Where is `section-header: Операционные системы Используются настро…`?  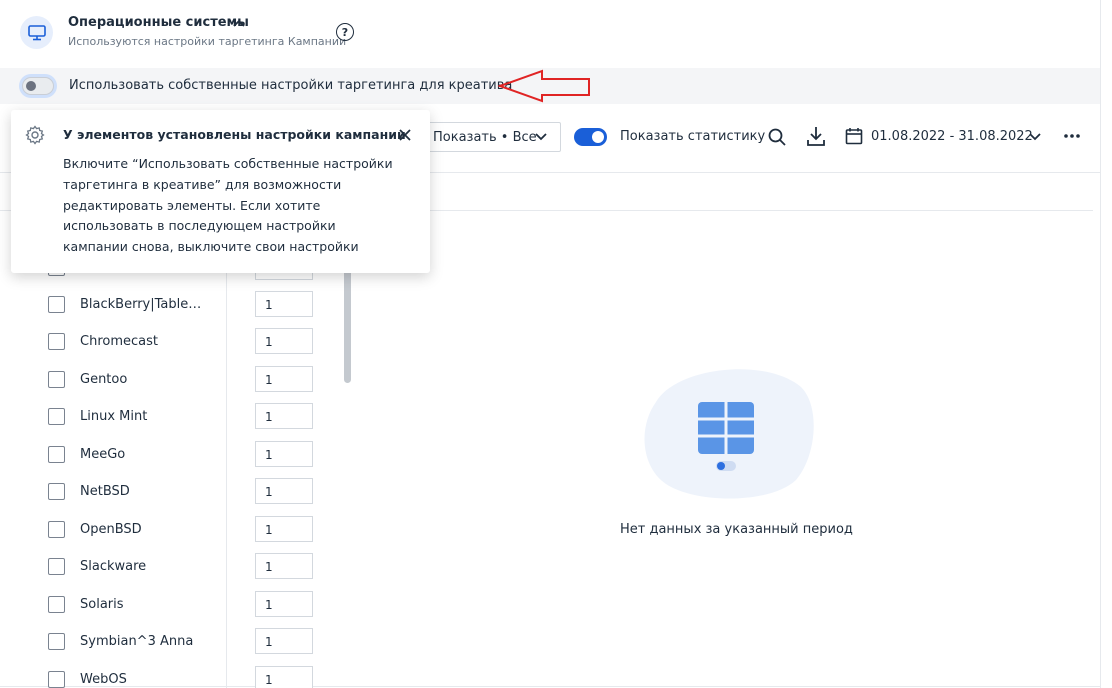 section-header: Операционные системы Используются настро… is located at coordinates (550, 34).